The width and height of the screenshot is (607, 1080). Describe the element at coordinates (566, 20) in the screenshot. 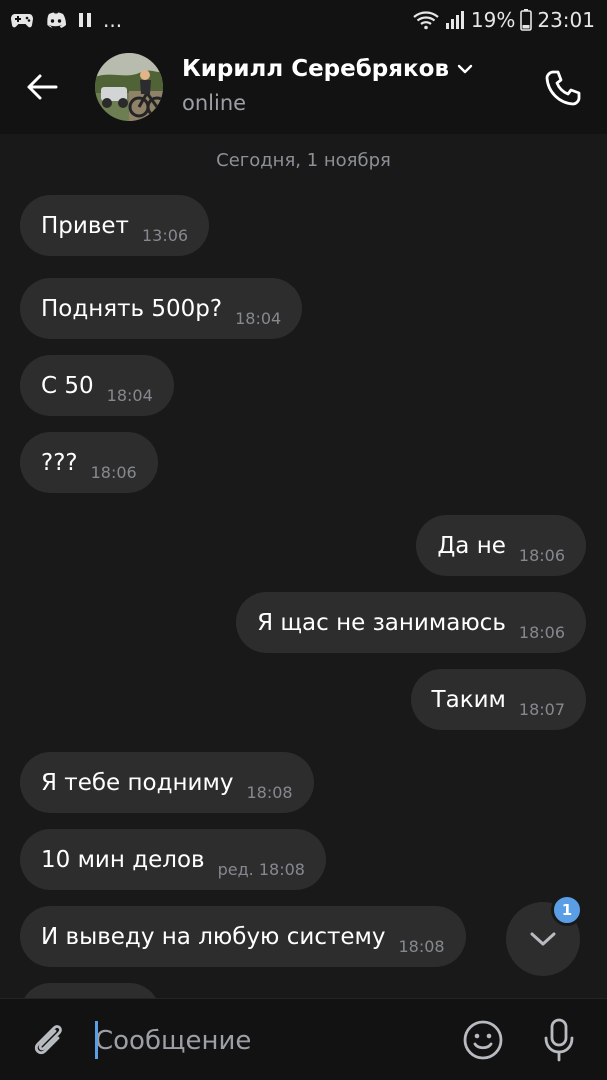

I see `clock: 23:01` at that location.